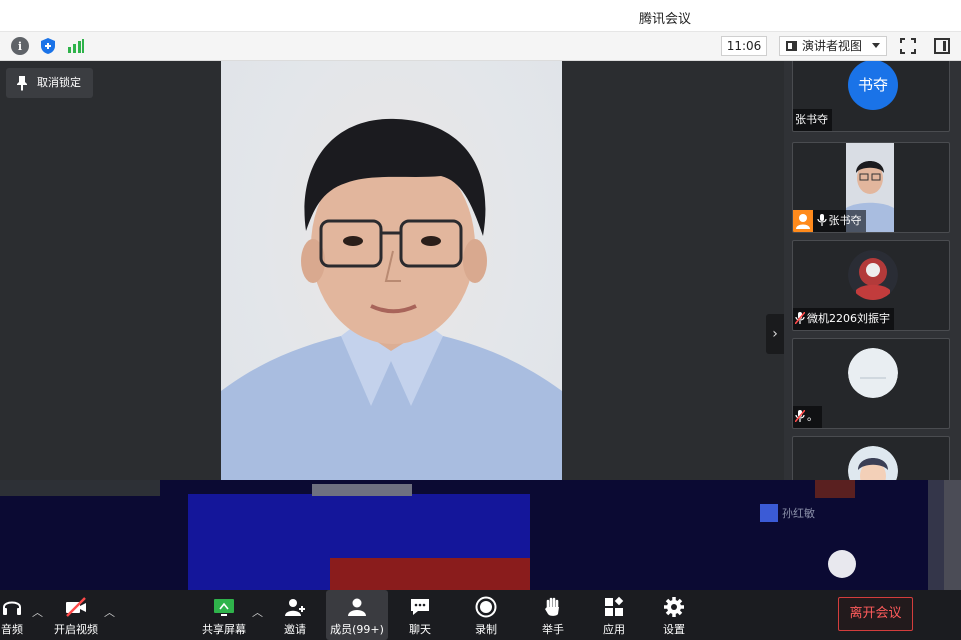 This screenshot has height=640, width=961. What do you see at coordinates (791, 46) in the screenshot?
I see `layout-icon` at bounding box center [791, 46].